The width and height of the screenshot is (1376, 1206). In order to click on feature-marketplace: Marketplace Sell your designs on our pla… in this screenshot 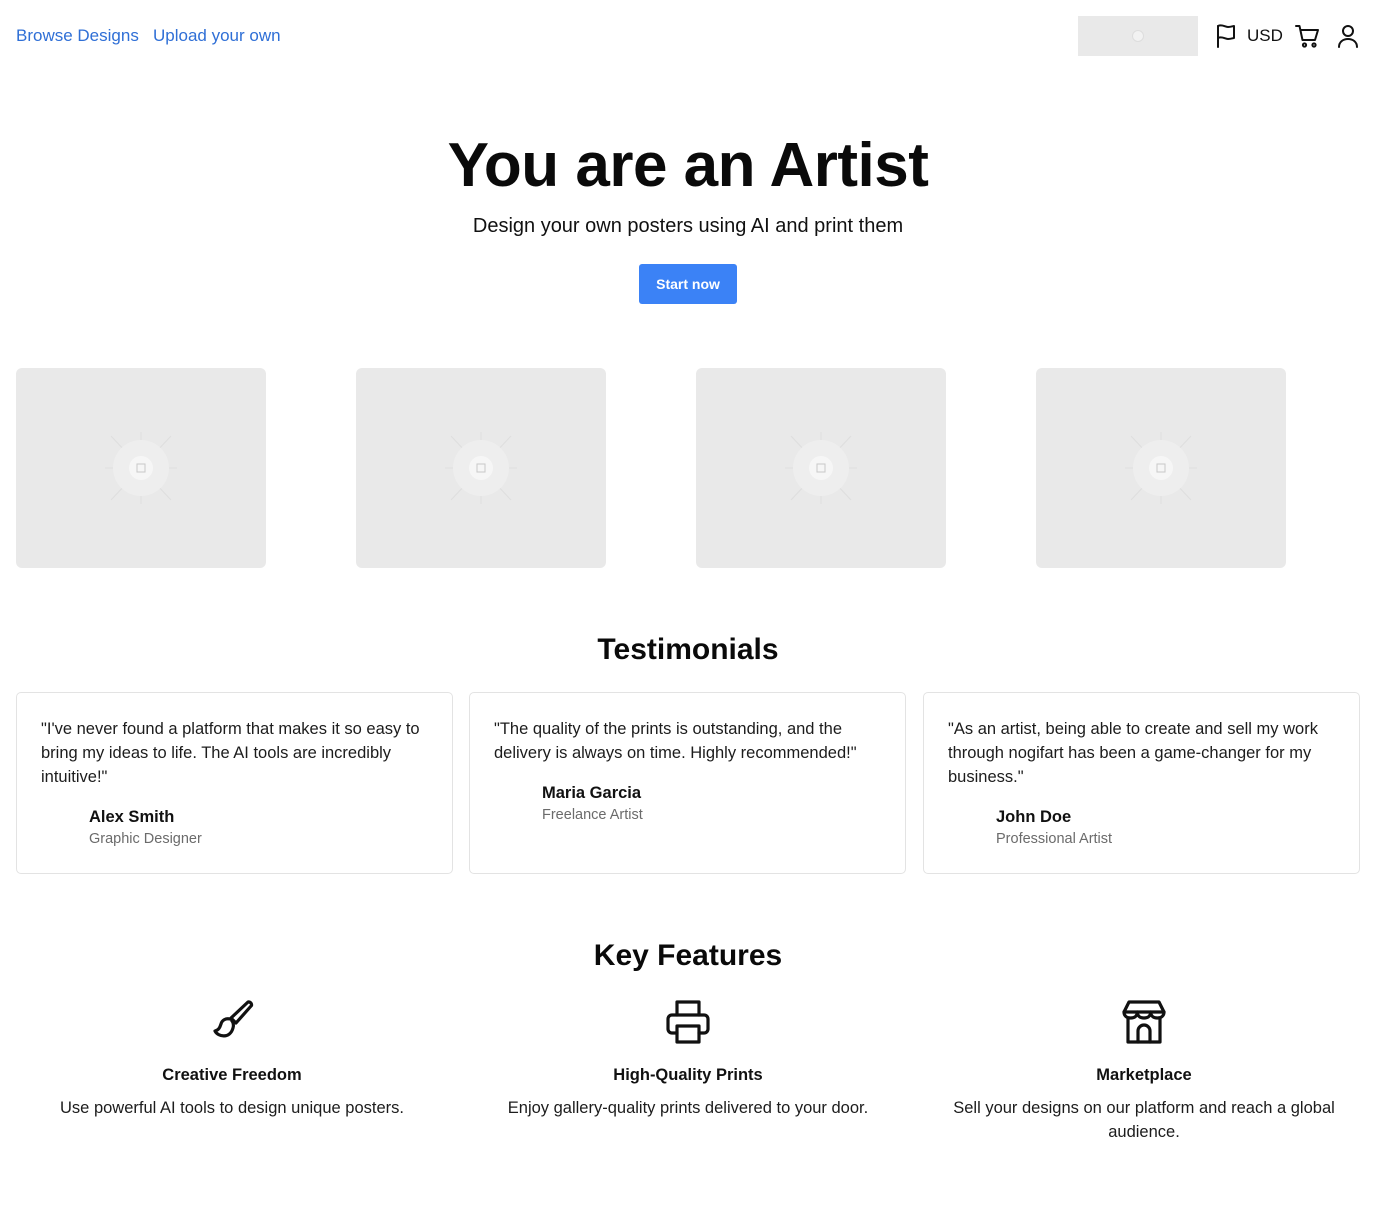, I will do `click(1144, 1071)`.